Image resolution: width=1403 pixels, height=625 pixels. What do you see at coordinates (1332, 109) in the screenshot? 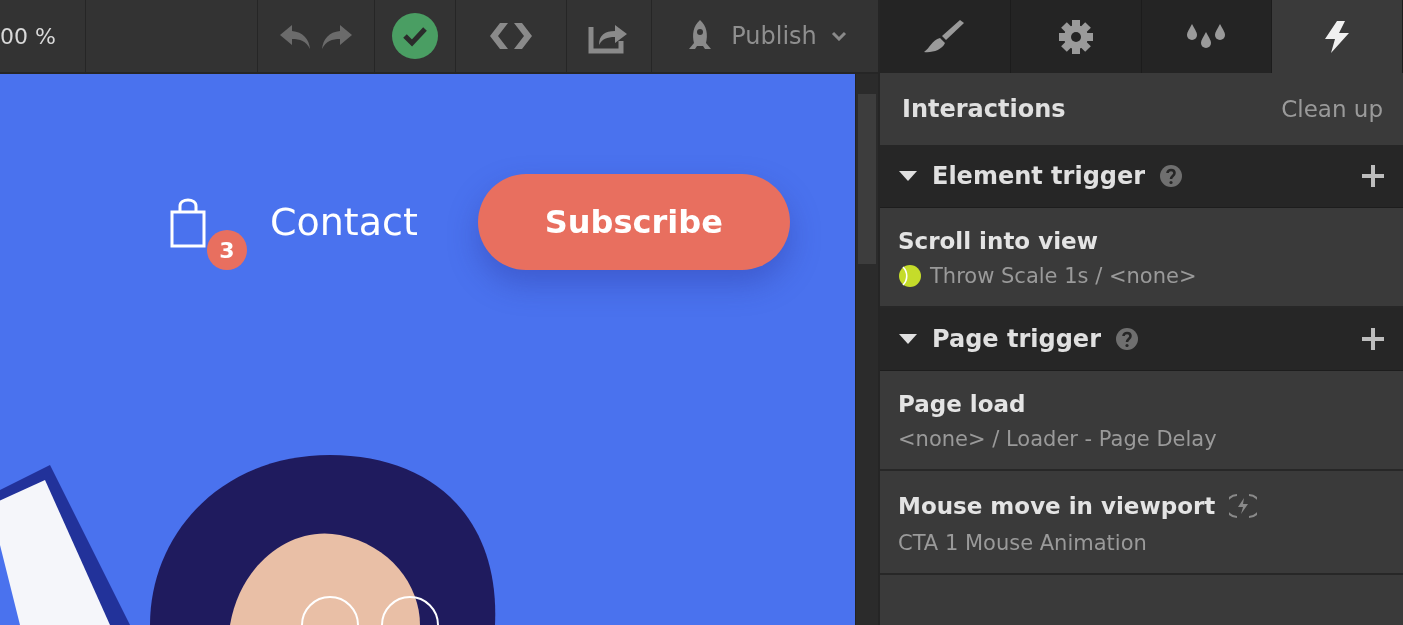
I see `clean-up-link: Clean up` at bounding box center [1332, 109].